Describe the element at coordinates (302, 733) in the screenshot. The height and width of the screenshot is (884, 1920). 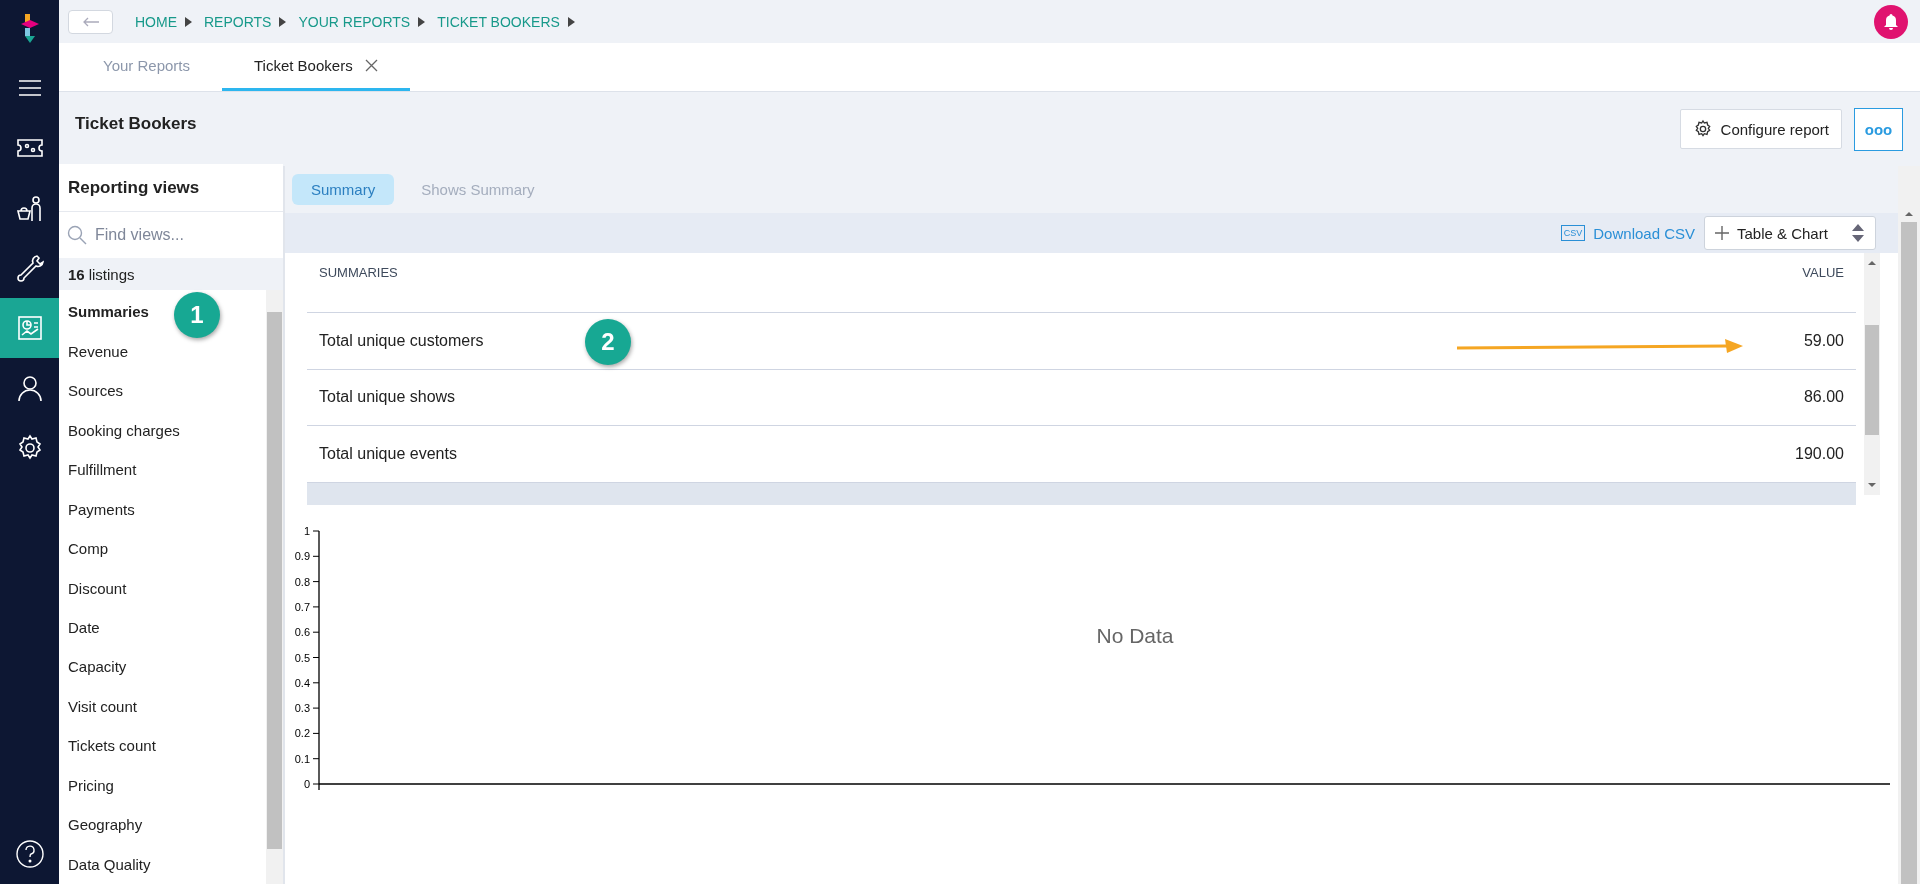
I see `axis-tick-label: 0.2` at that location.